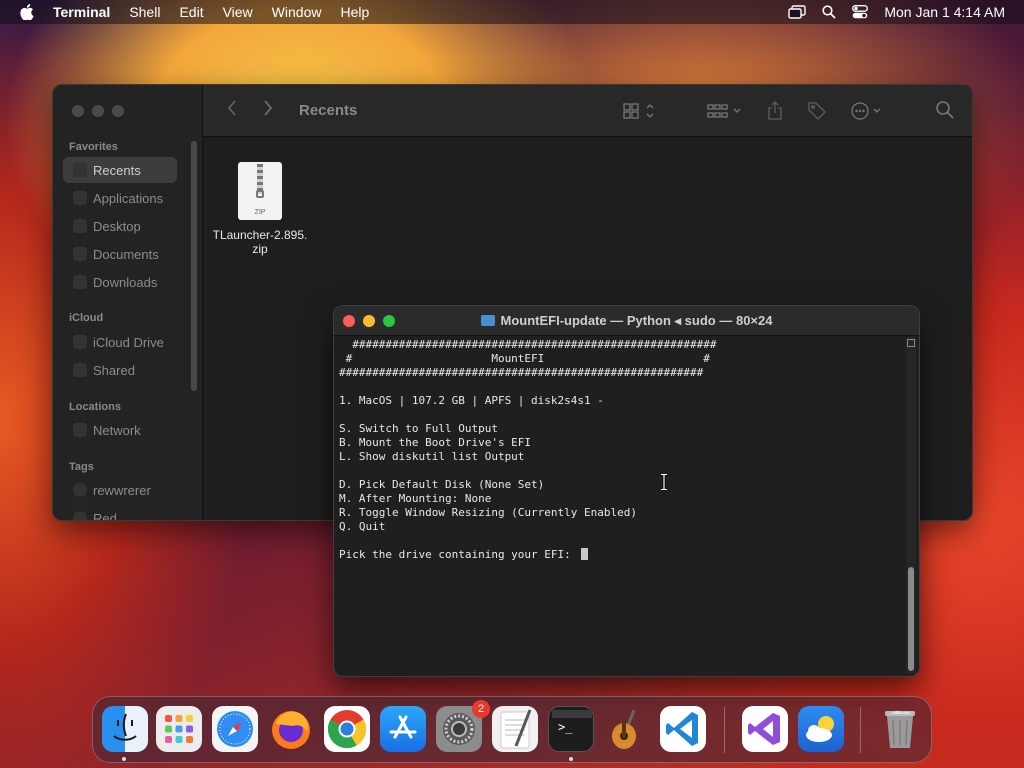  Describe the element at coordinates (117, 170) in the screenshot. I see `sidebar-item-label: Recents` at that location.